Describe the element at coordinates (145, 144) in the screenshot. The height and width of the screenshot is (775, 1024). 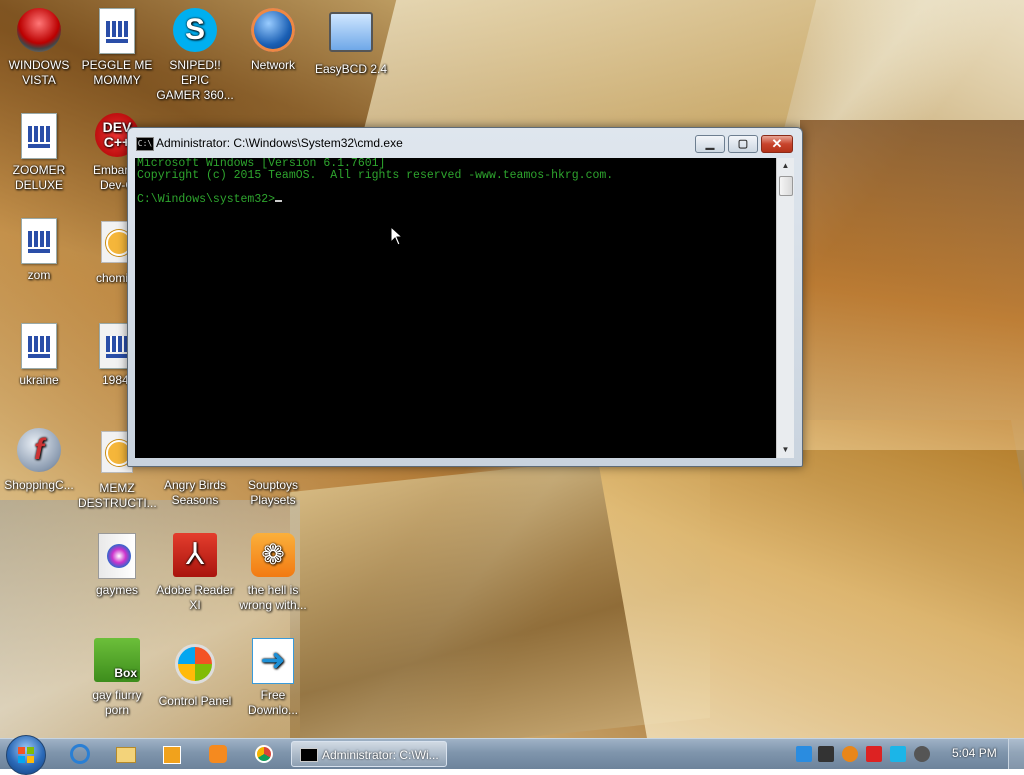
I see `cmd-icon: C:\` at that location.